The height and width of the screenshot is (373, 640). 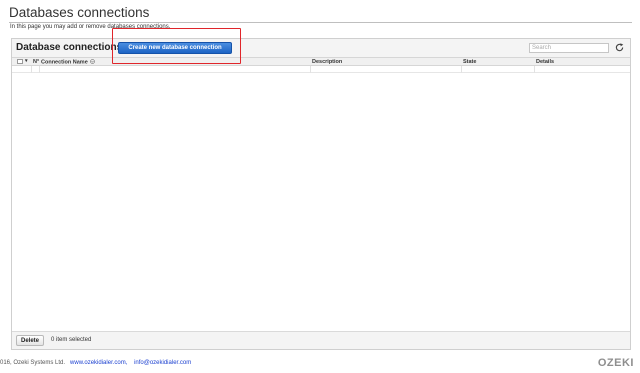 I want to click on empty-table-row, so click(x=321, y=69).